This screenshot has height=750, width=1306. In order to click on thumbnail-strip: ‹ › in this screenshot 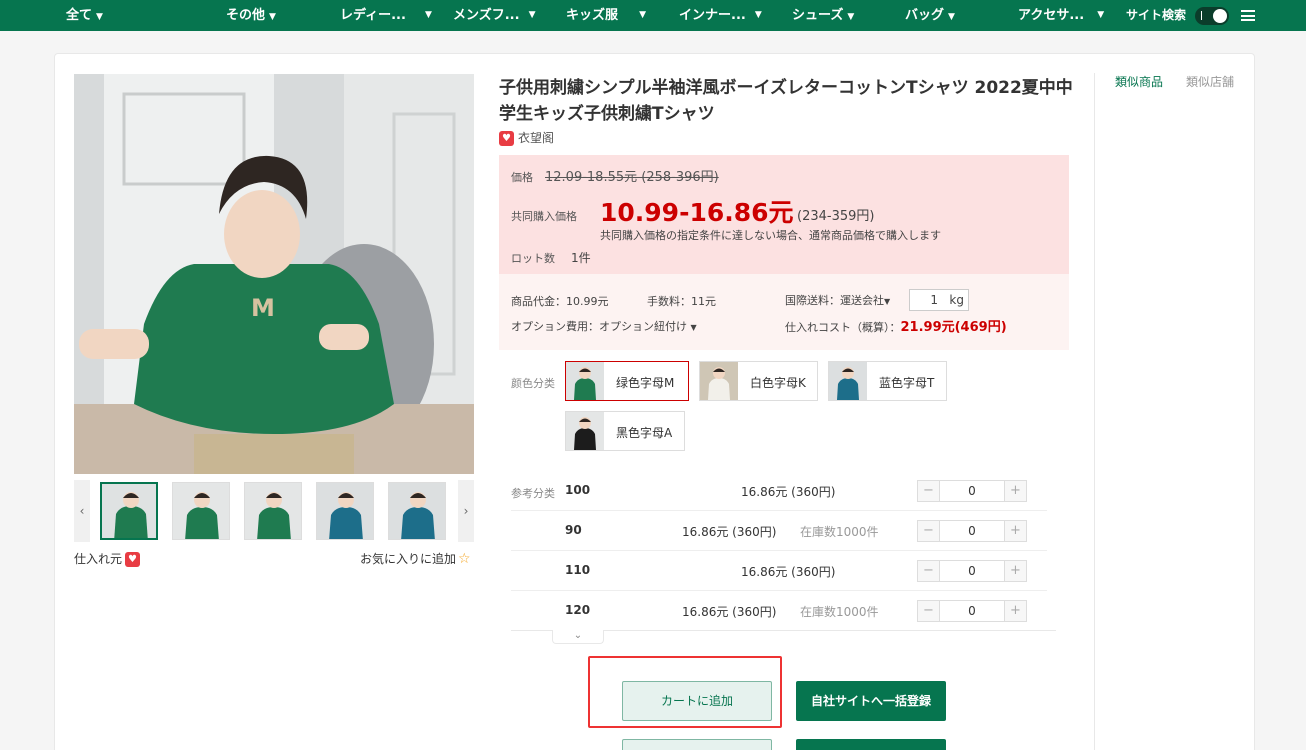, I will do `click(274, 511)`.